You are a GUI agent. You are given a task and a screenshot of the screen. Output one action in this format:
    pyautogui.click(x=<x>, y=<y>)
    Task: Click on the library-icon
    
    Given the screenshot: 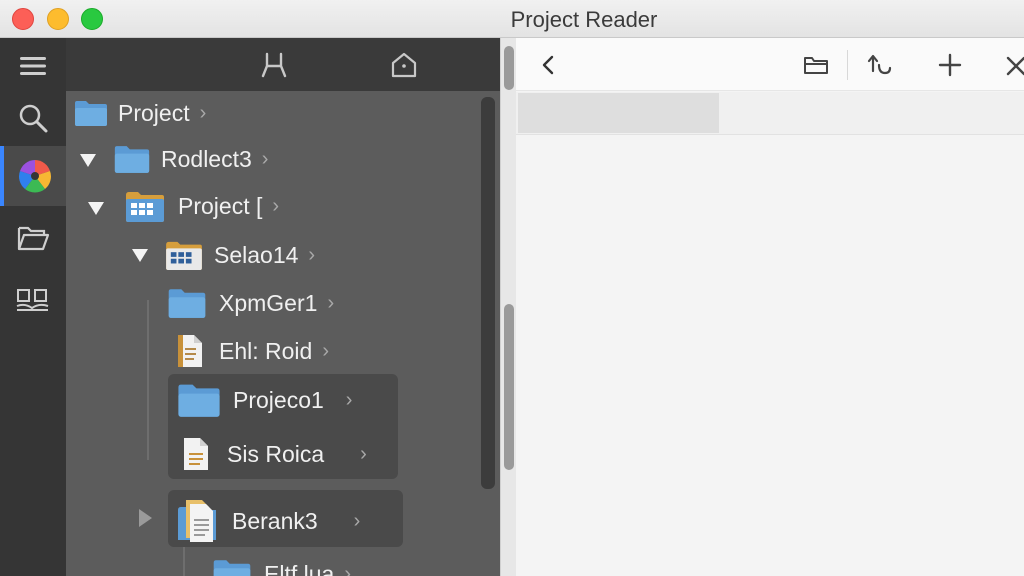 What is the action you would take?
    pyautogui.click(x=32, y=300)
    